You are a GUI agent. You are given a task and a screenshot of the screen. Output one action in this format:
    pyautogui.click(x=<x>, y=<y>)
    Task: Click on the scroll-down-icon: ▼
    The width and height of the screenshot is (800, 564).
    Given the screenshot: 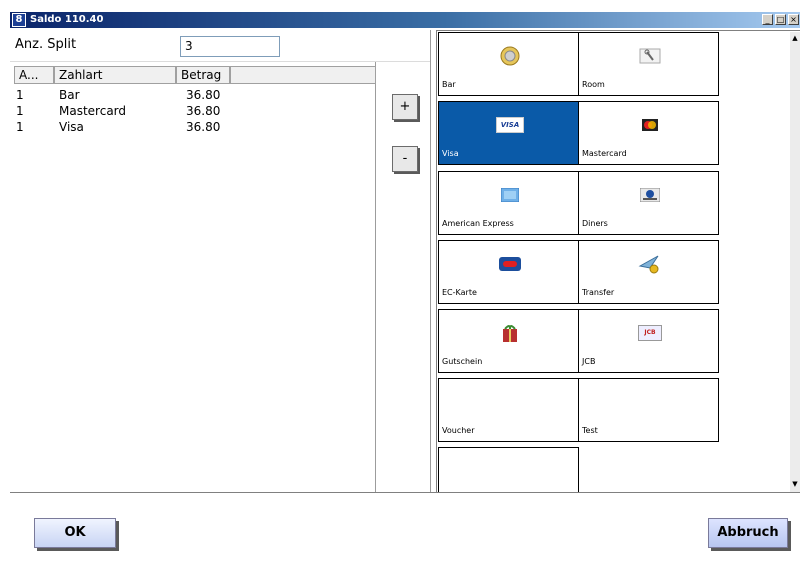 What is the action you would take?
    pyautogui.click(x=795, y=484)
    